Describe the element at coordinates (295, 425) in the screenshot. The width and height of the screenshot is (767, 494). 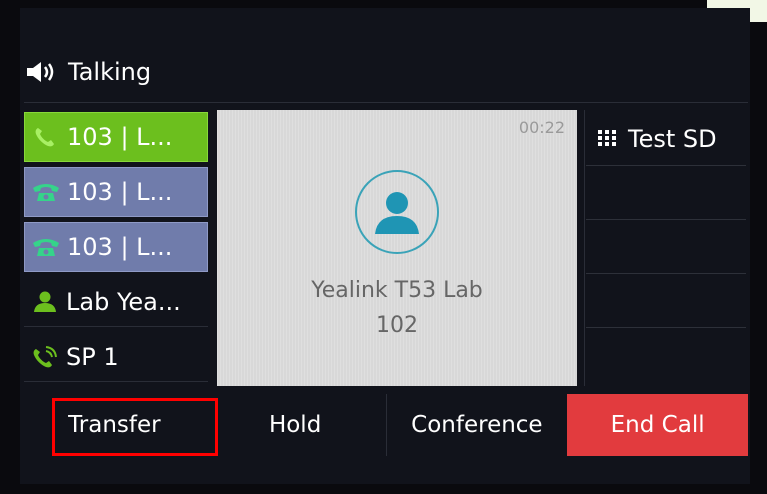
I see `hold-button: Hold` at that location.